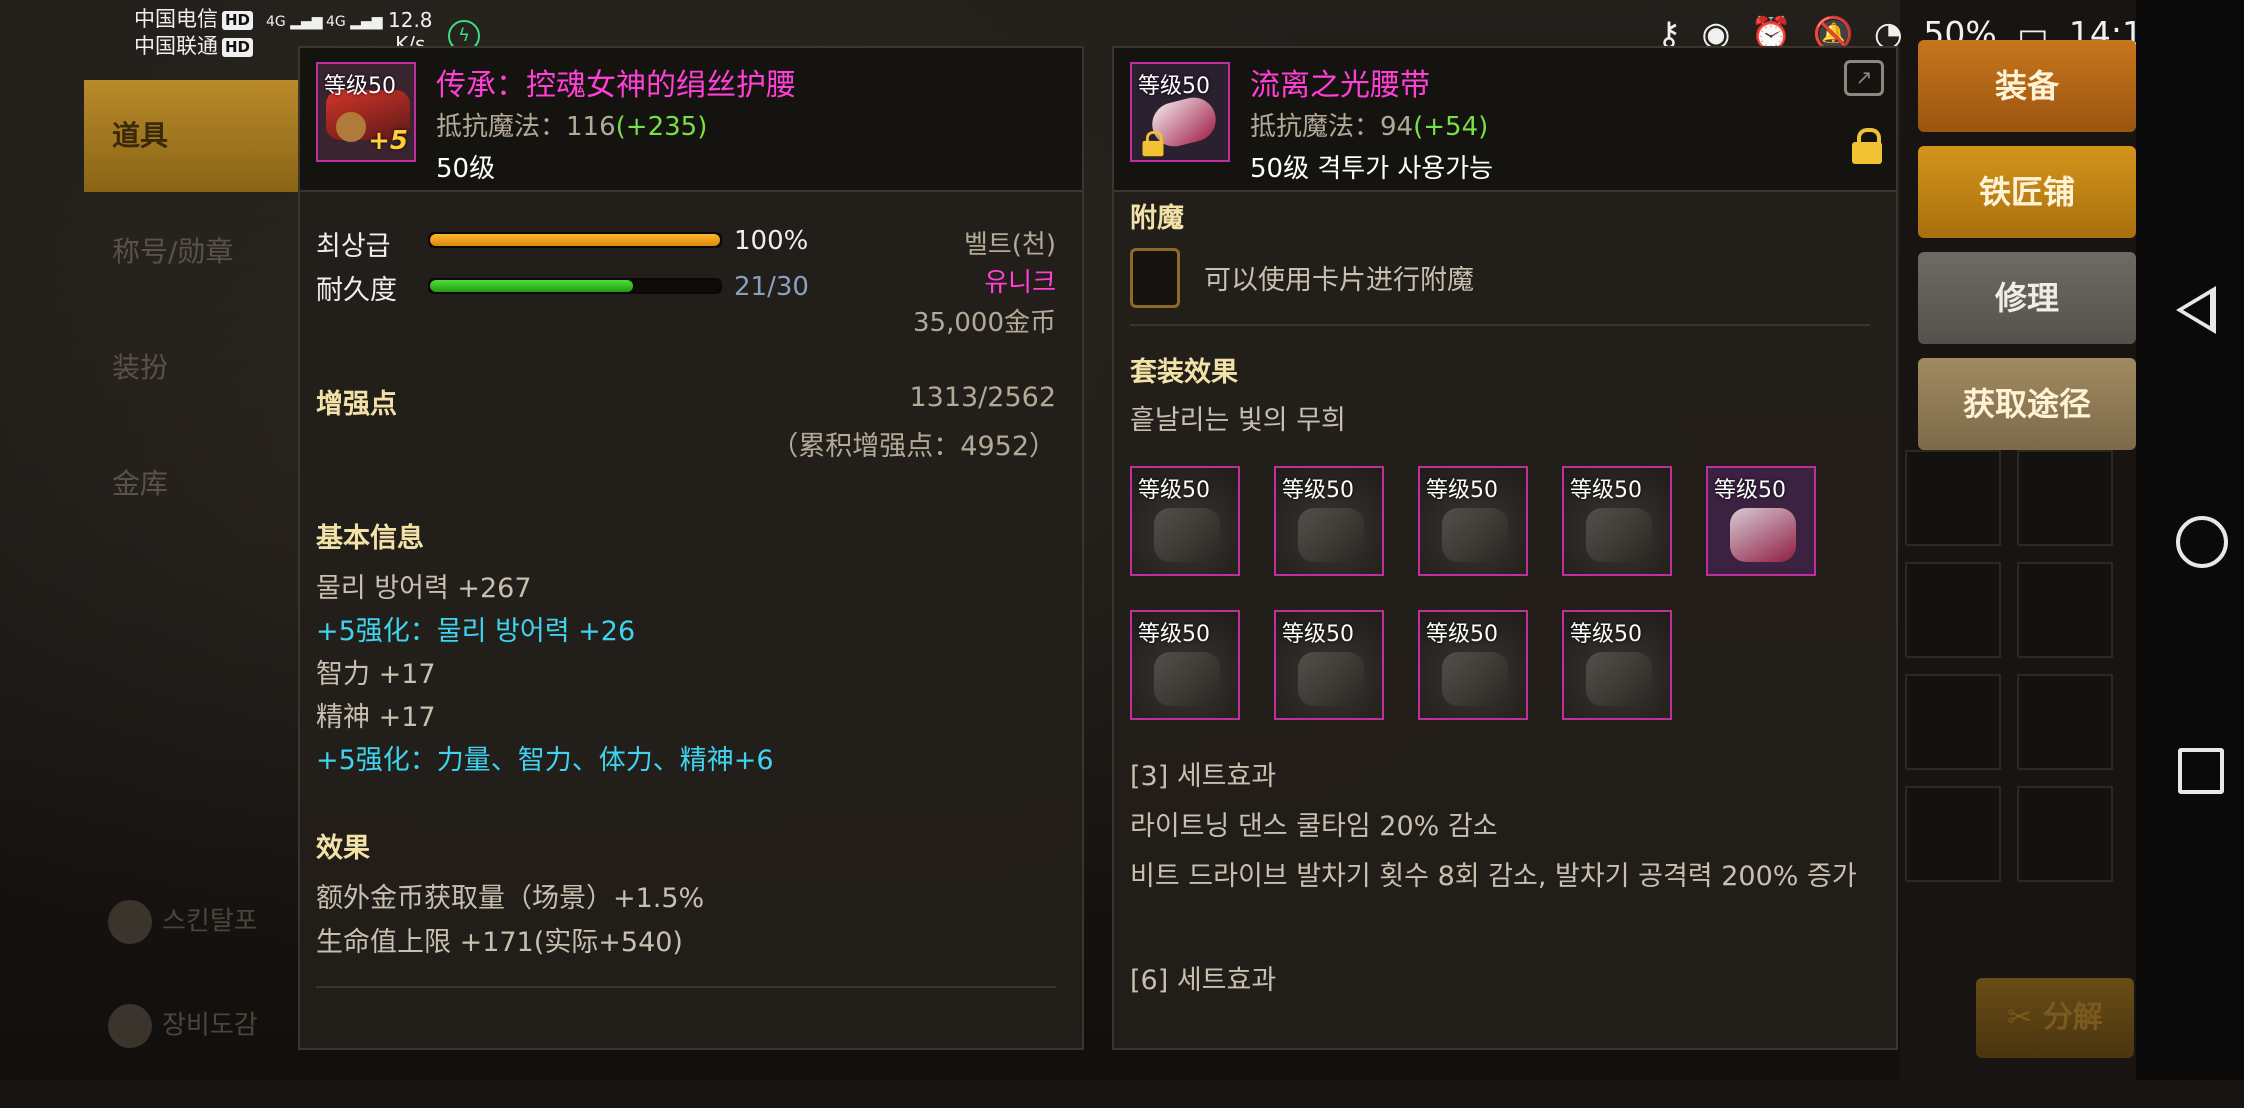 The width and height of the screenshot is (2244, 1108). Describe the element at coordinates (466, 169) in the screenshot. I see `item-level: 50级` at that location.